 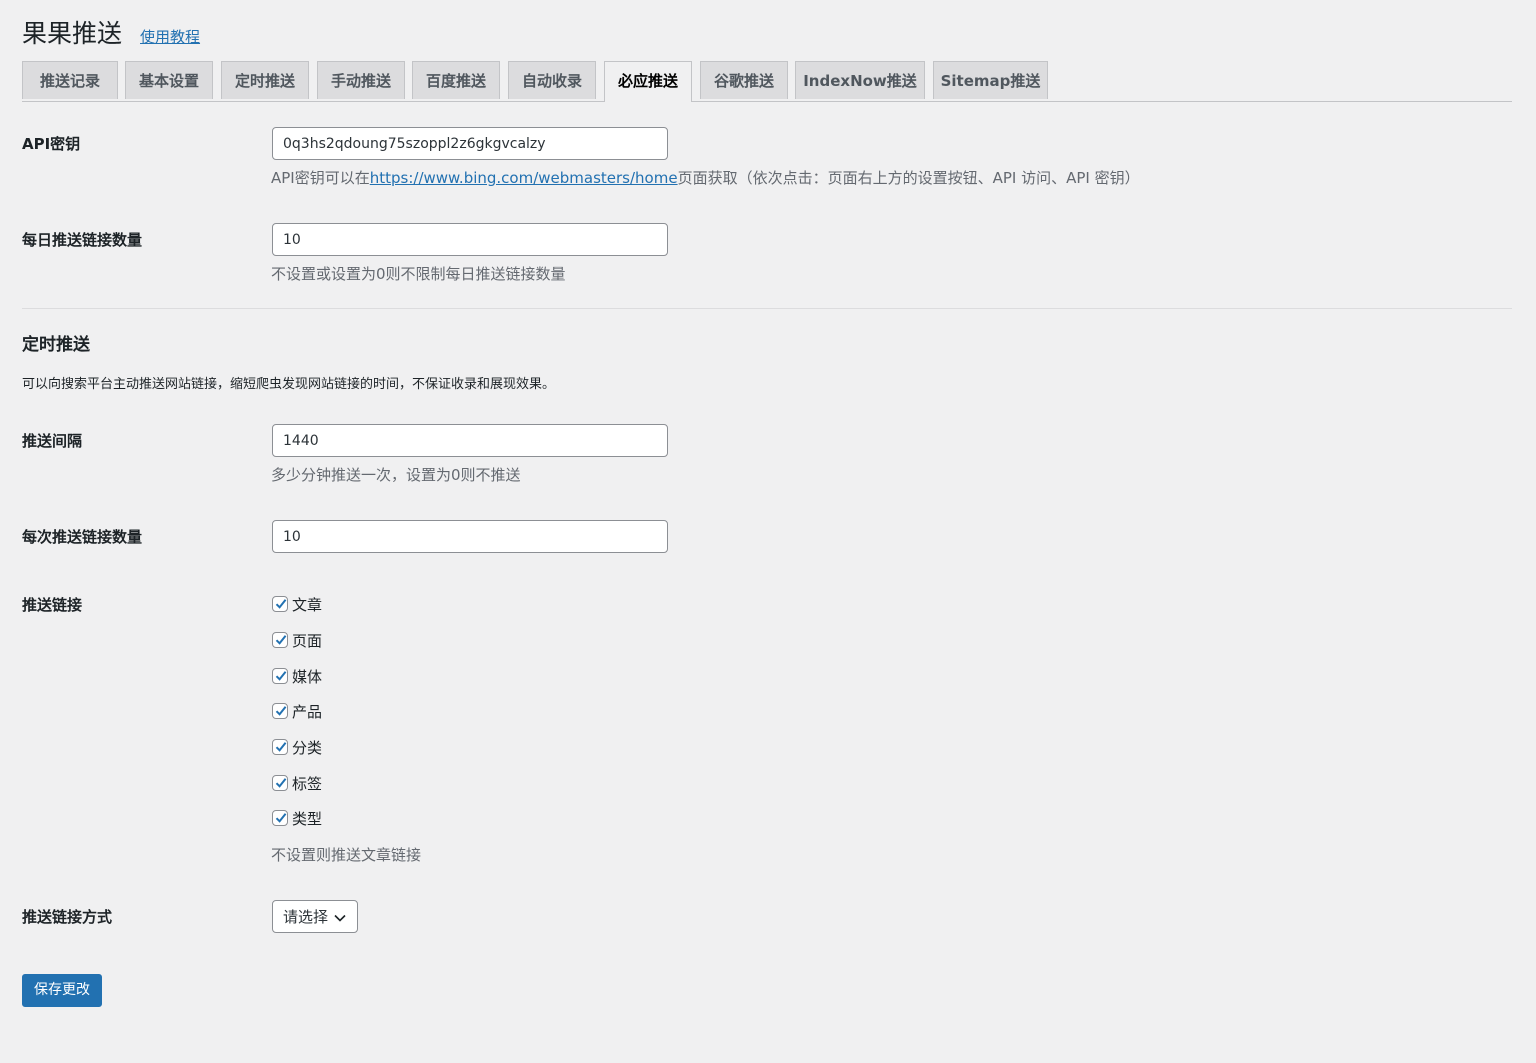 What do you see at coordinates (72, 33) in the screenshot?
I see `page-title: 果果推送` at bounding box center [72, 33].